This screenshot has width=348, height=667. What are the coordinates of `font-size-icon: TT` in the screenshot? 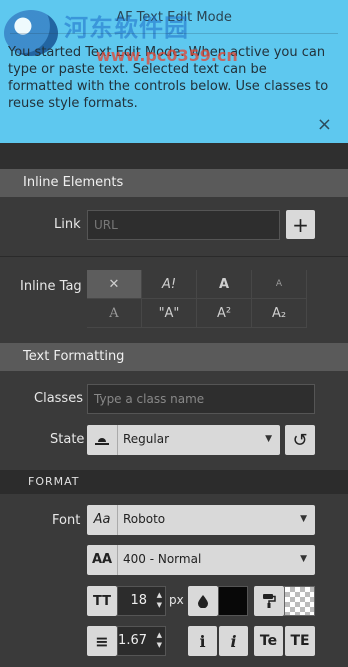 It's located at (102, 601).